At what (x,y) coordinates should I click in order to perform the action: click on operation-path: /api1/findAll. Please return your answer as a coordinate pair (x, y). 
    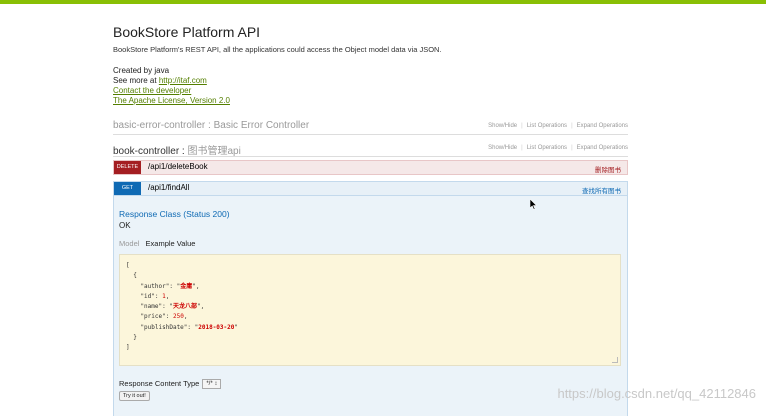
    Looking at the image, I should click on (168, 187).